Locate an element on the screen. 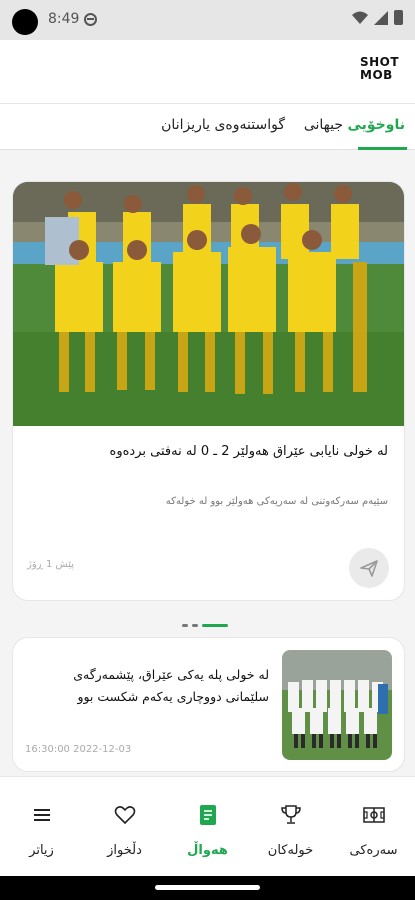 This screenshot has width=415, height=900. nav-favorites: دڵخواز is located at coordinates (124, 827).